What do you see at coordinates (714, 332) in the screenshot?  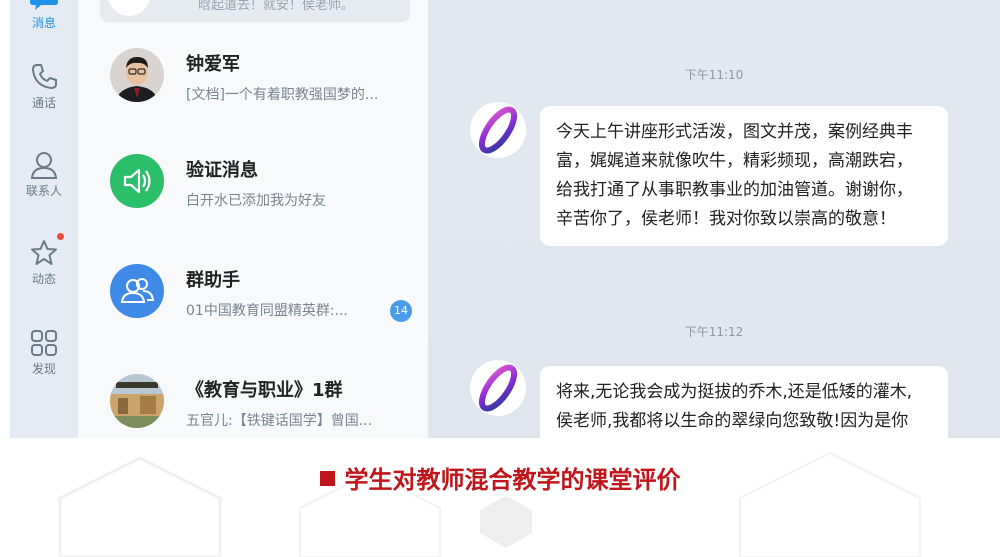 I see `message-timestamp: 下午11:12` at bounding box center [714, 332].